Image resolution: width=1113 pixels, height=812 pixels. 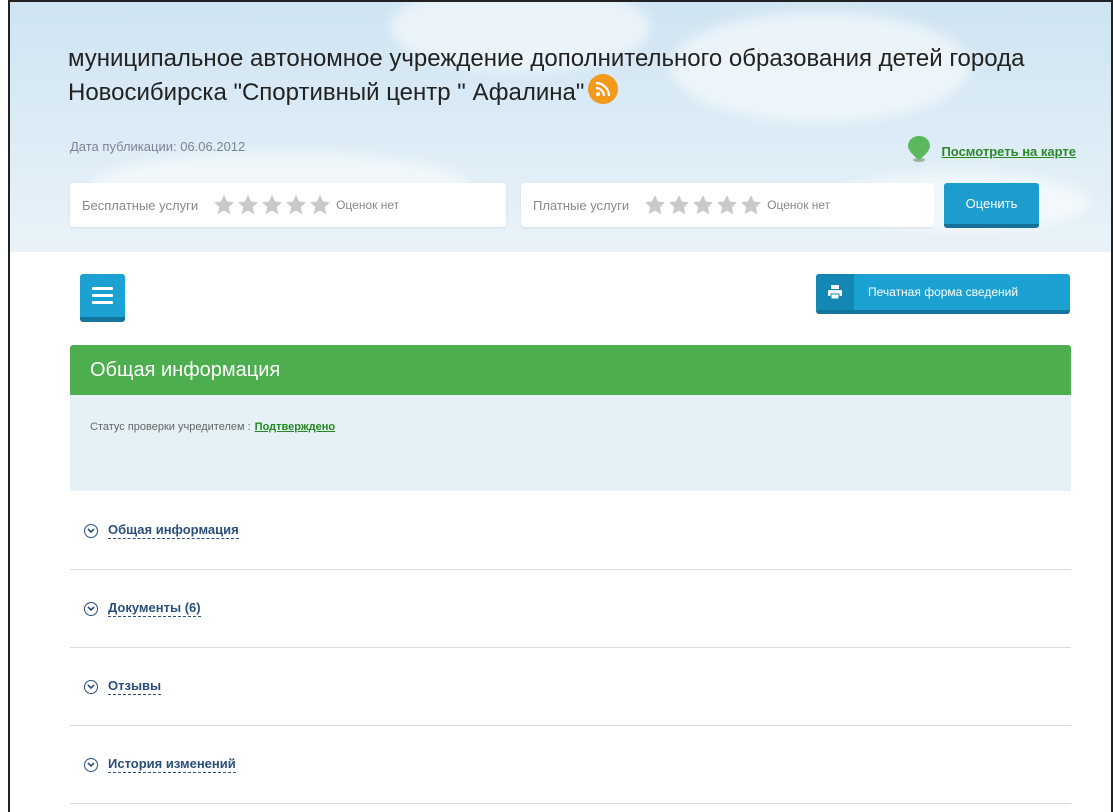 I want to click on print-form-button: Печатная форма сведений, so click(x=943, y=294).